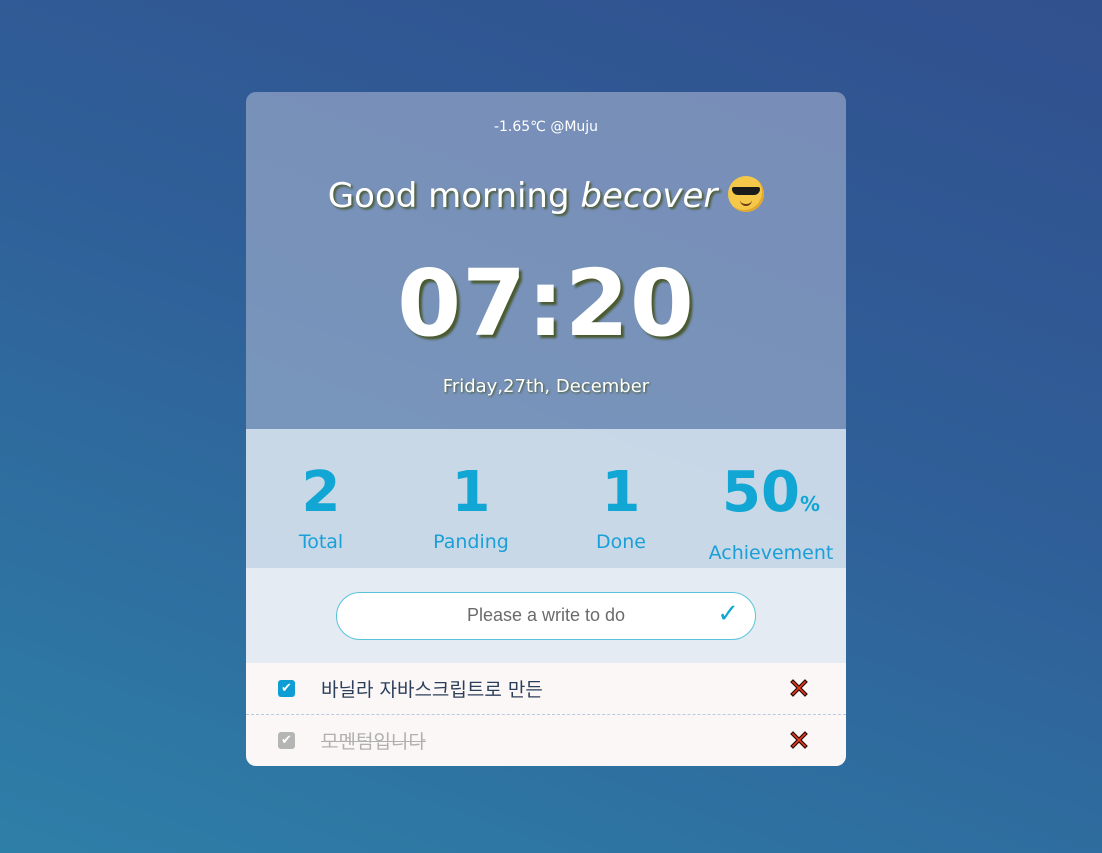  I want to click on submit-check-icon: ✓, so click(728, 614).